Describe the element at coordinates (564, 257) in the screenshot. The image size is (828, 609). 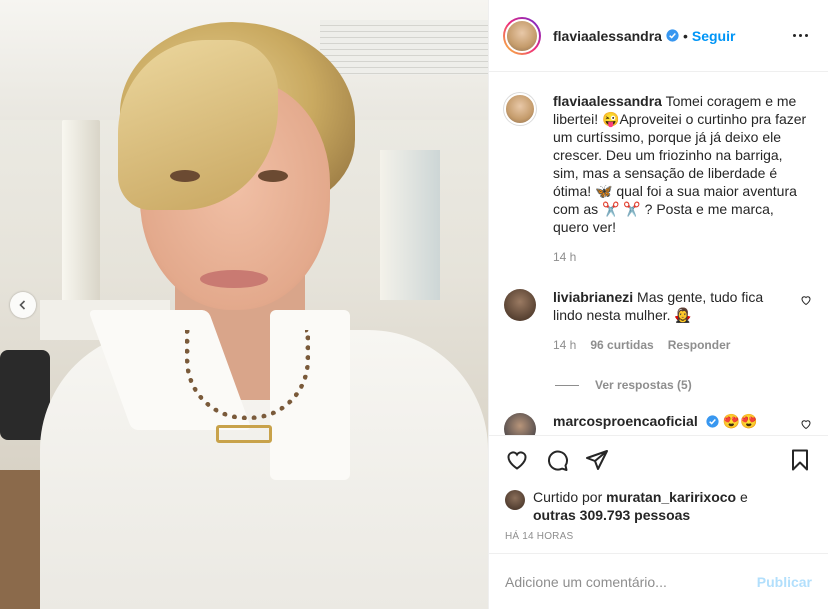
I see `caption-time: 14 h` at that location.